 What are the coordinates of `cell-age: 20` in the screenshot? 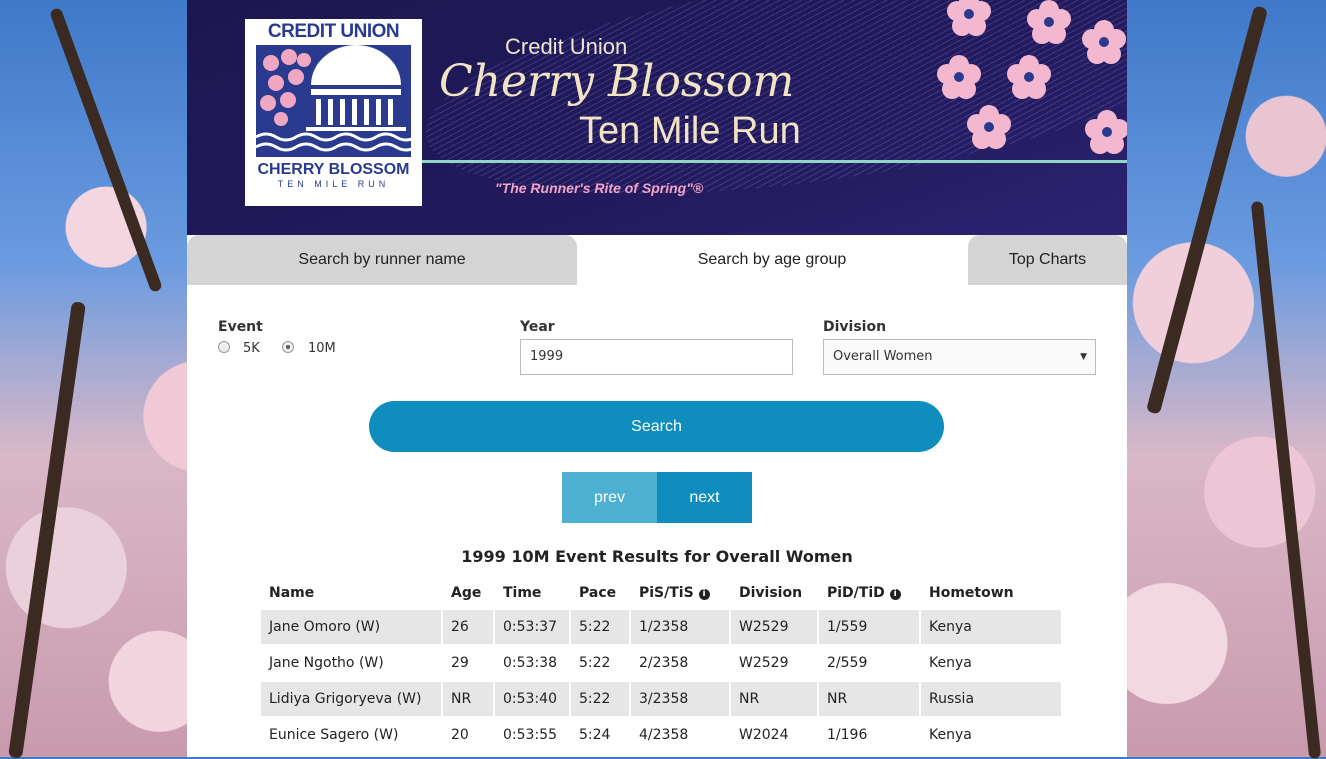 It's located at (460, 735).